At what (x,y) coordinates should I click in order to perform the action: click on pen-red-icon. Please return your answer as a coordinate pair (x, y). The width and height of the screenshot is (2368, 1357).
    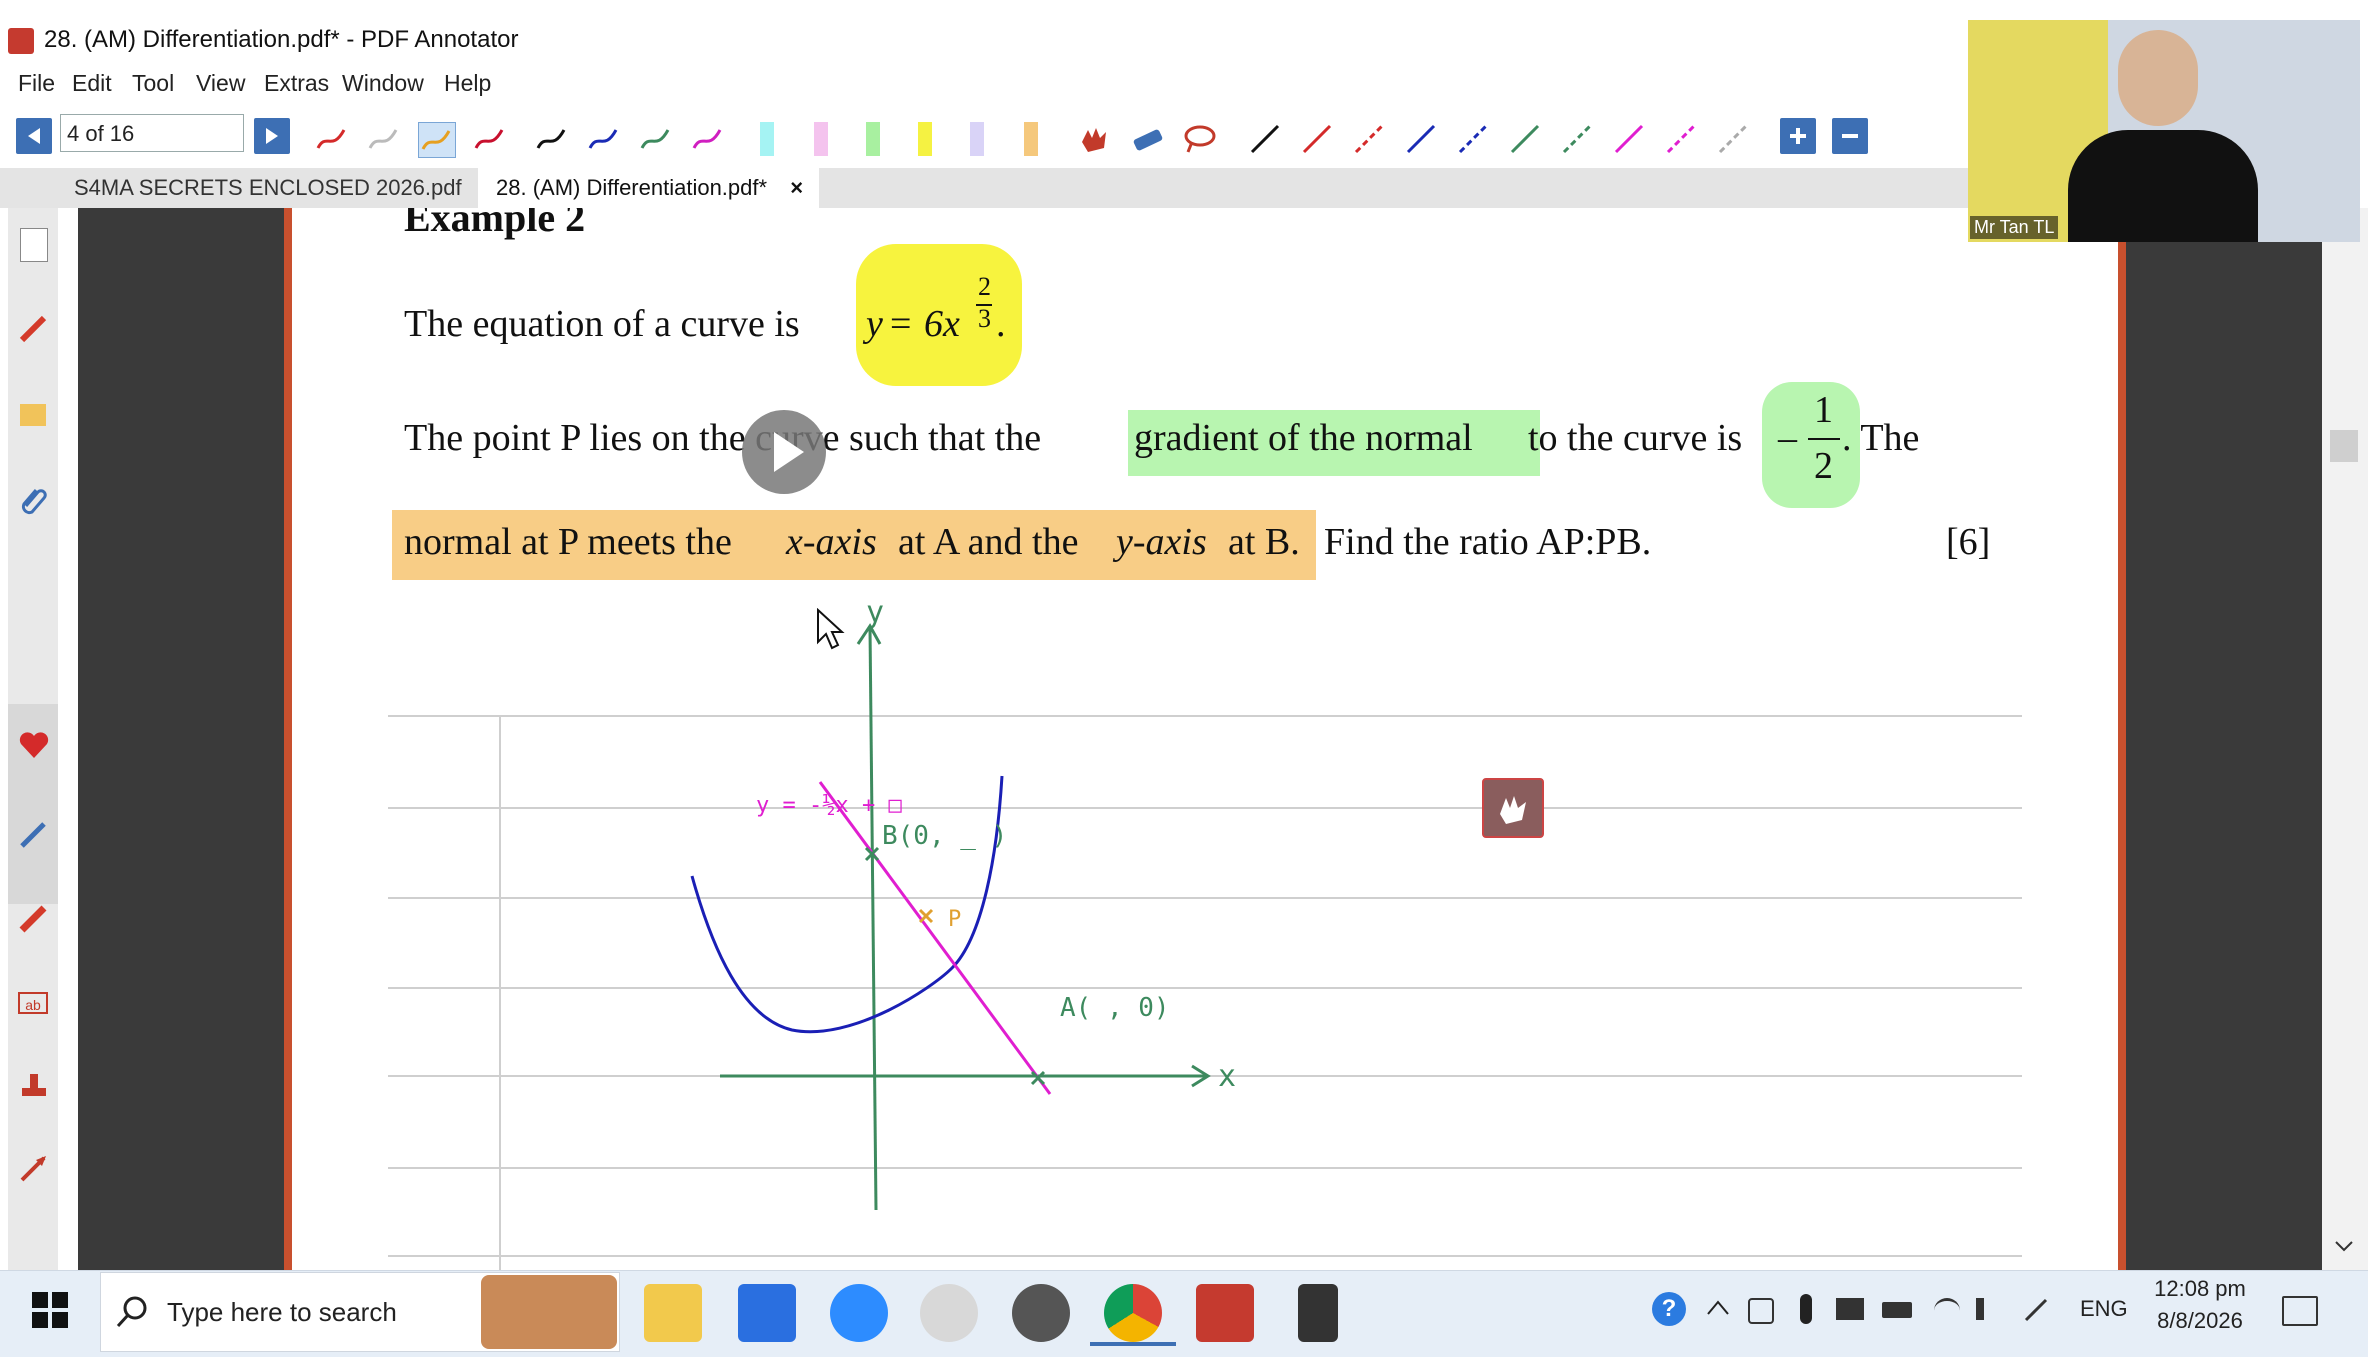
    Looking at the image, I should click on (332, 139).